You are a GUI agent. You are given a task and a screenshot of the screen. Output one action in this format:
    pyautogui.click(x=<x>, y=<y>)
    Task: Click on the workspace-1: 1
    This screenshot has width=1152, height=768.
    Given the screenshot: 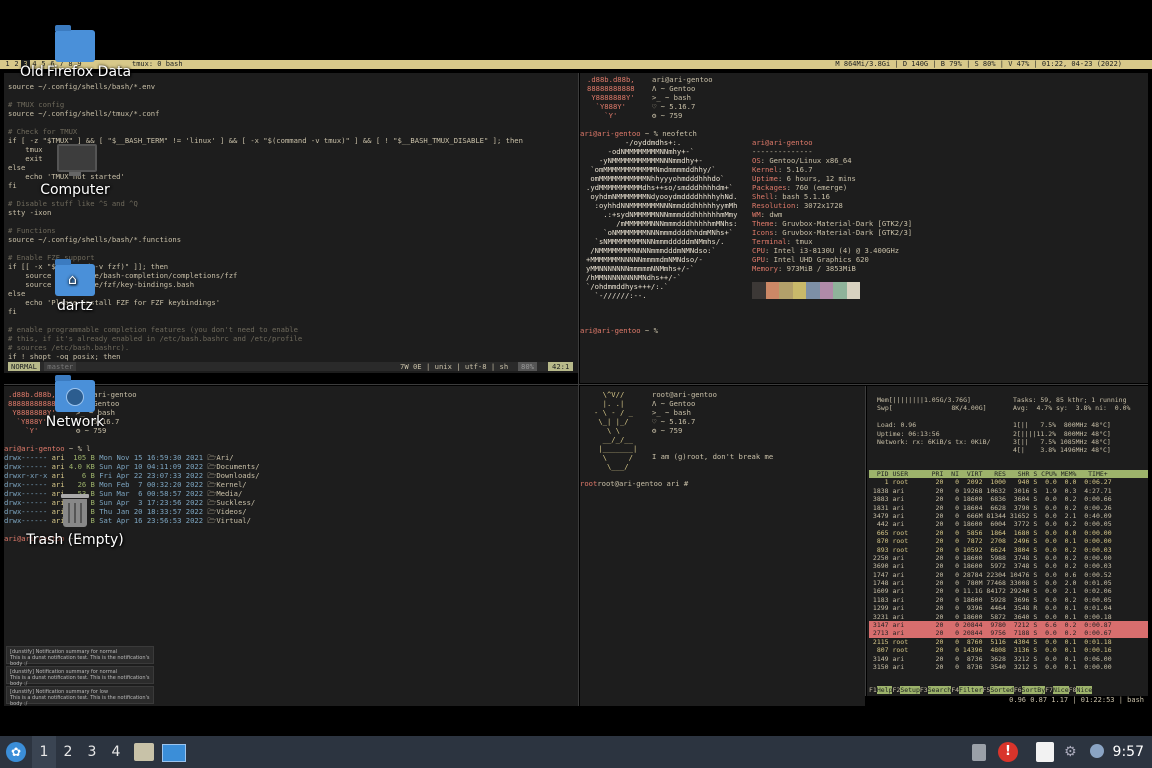 What is the action you would take?
    pyautogui.click(x=44, y=752)
    